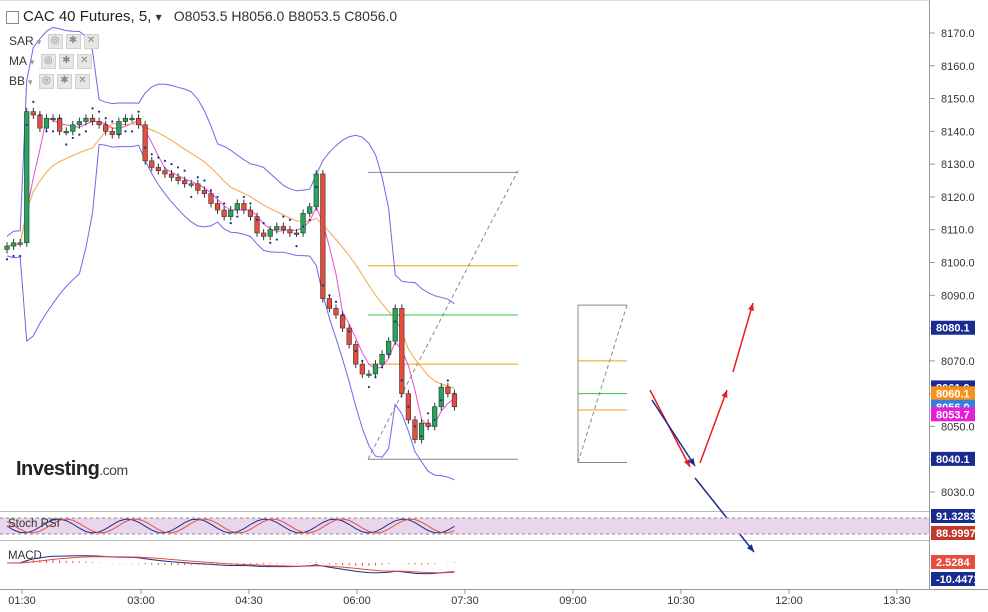 Image resolution: width=988 pixels, height=612 pixels. Describe the element at coordinates (958, 427) in the screenshot. I see `y-tick-label: 8050.0` at that location.